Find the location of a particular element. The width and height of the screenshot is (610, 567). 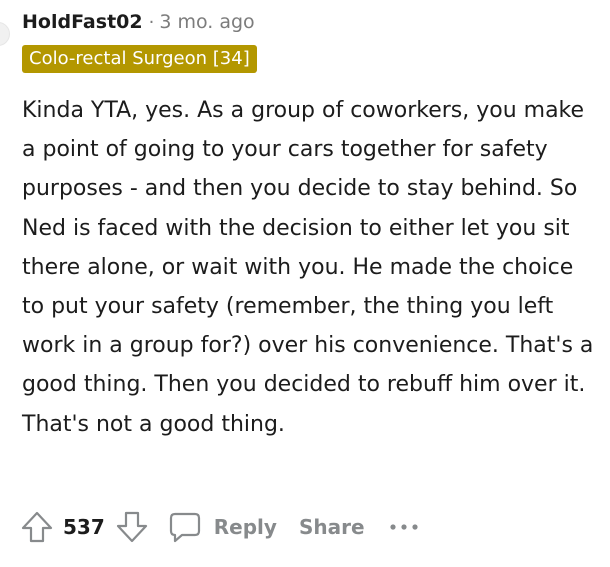

comment-bubble-icon is located at coordinates (185, 527).